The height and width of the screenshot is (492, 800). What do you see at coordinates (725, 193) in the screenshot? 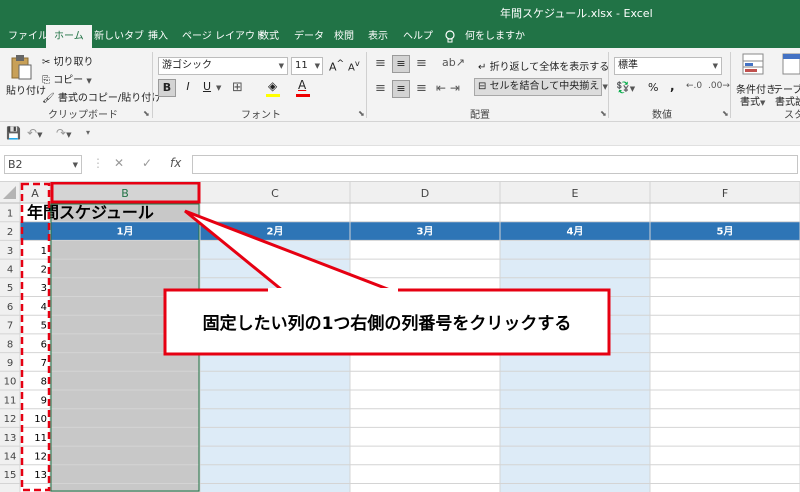
I see `column-header-F: F` at bounding box center [725, 193].